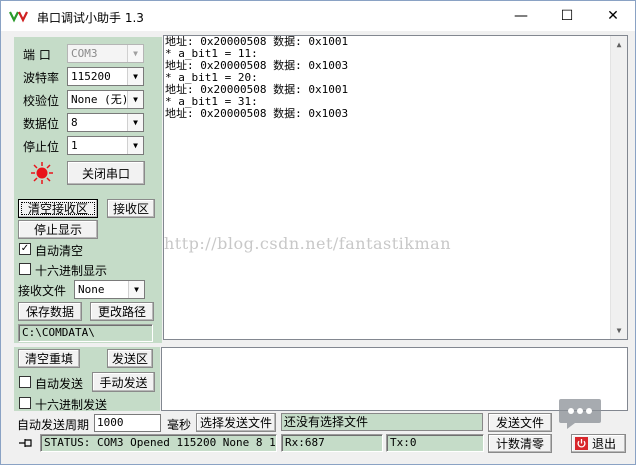 The width and height of the screenshot is (636, 465). Describe the element at coordinates (105, 145) in the screenshot. I see `stopbits-select: 1 ▼` at that location.